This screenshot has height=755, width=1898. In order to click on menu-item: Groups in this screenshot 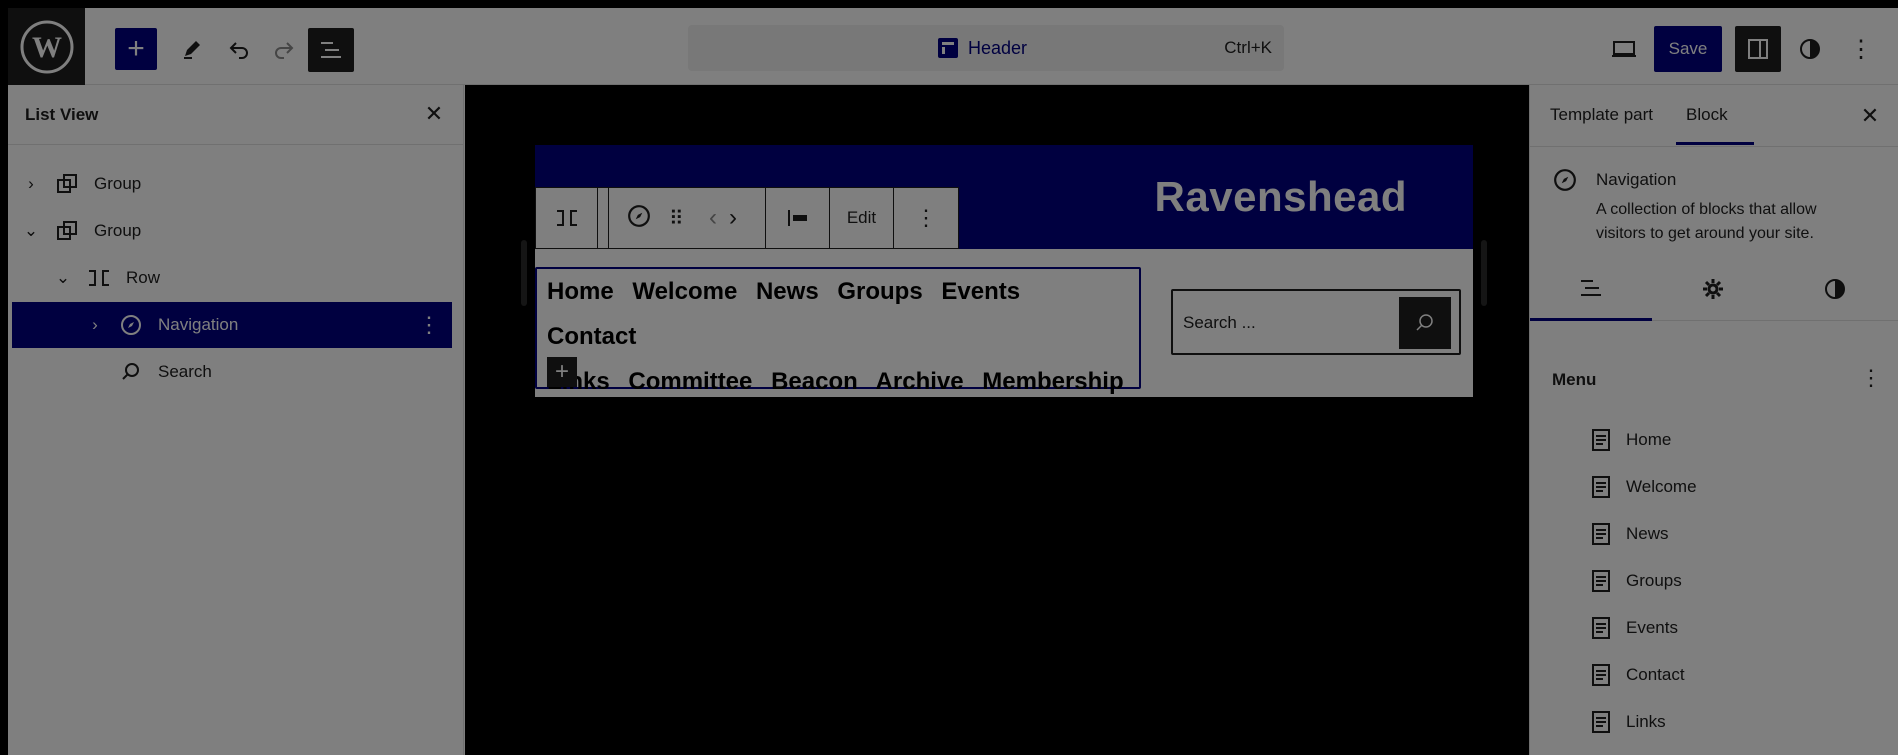, I will do `click(1636, 581)`.